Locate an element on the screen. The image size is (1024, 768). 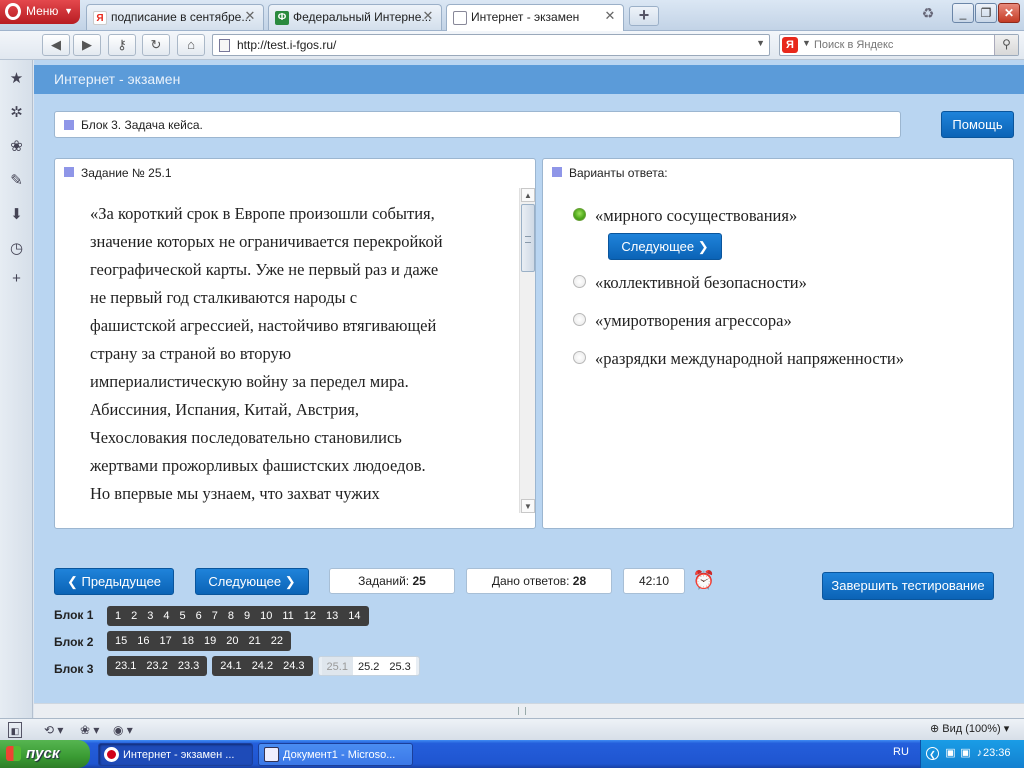
task-chip: 9 is located at coordinates (247, 616).